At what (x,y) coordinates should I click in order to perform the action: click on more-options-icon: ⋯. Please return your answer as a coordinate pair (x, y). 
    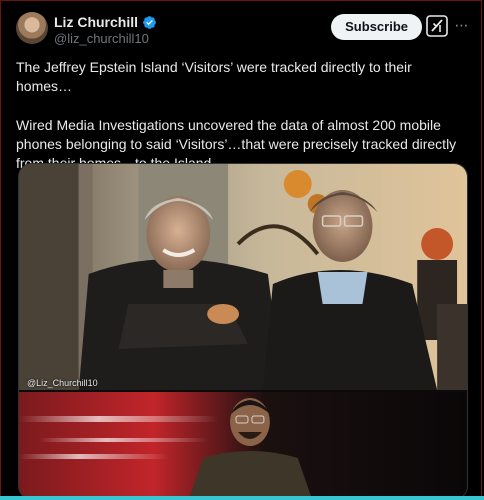
    Looking at the image, I should click on (462, 26).